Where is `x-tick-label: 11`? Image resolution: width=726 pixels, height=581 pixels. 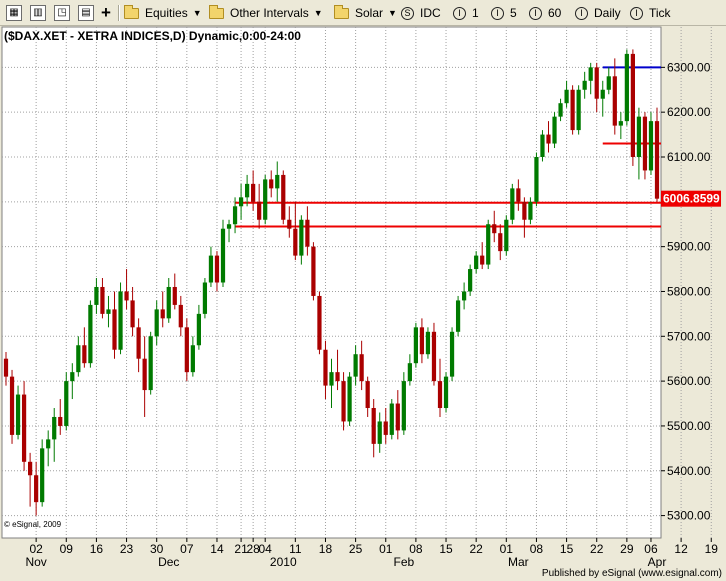
x-tick-label: 11 is located at coordinates (295, 549).